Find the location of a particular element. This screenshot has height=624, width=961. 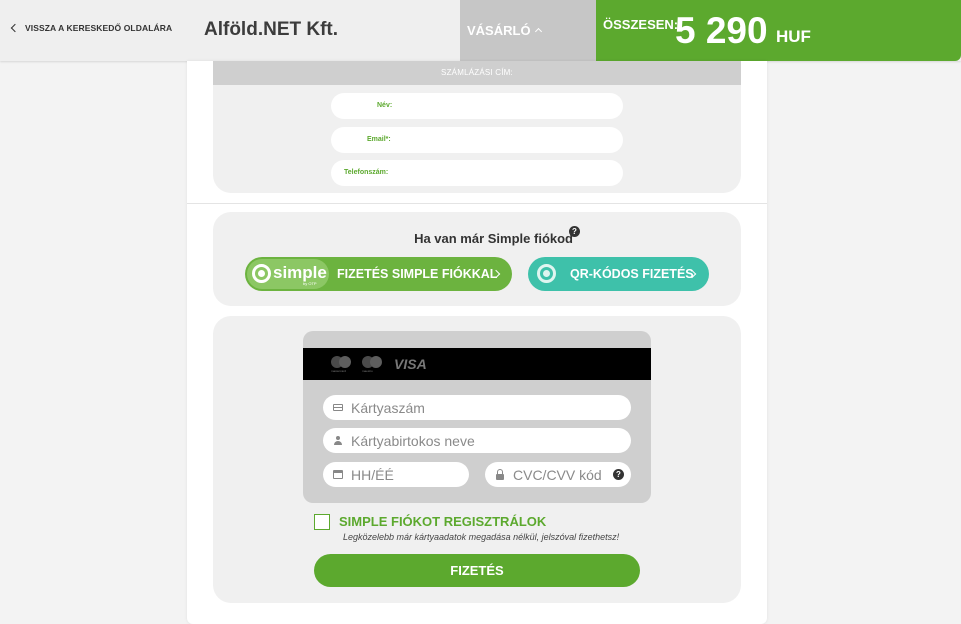

card-brands-strip: mastercard maestro VISA is located at coordinates (477, 364).